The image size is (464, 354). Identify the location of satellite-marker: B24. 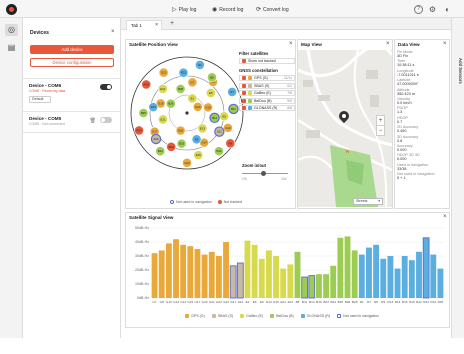
(160, 151).